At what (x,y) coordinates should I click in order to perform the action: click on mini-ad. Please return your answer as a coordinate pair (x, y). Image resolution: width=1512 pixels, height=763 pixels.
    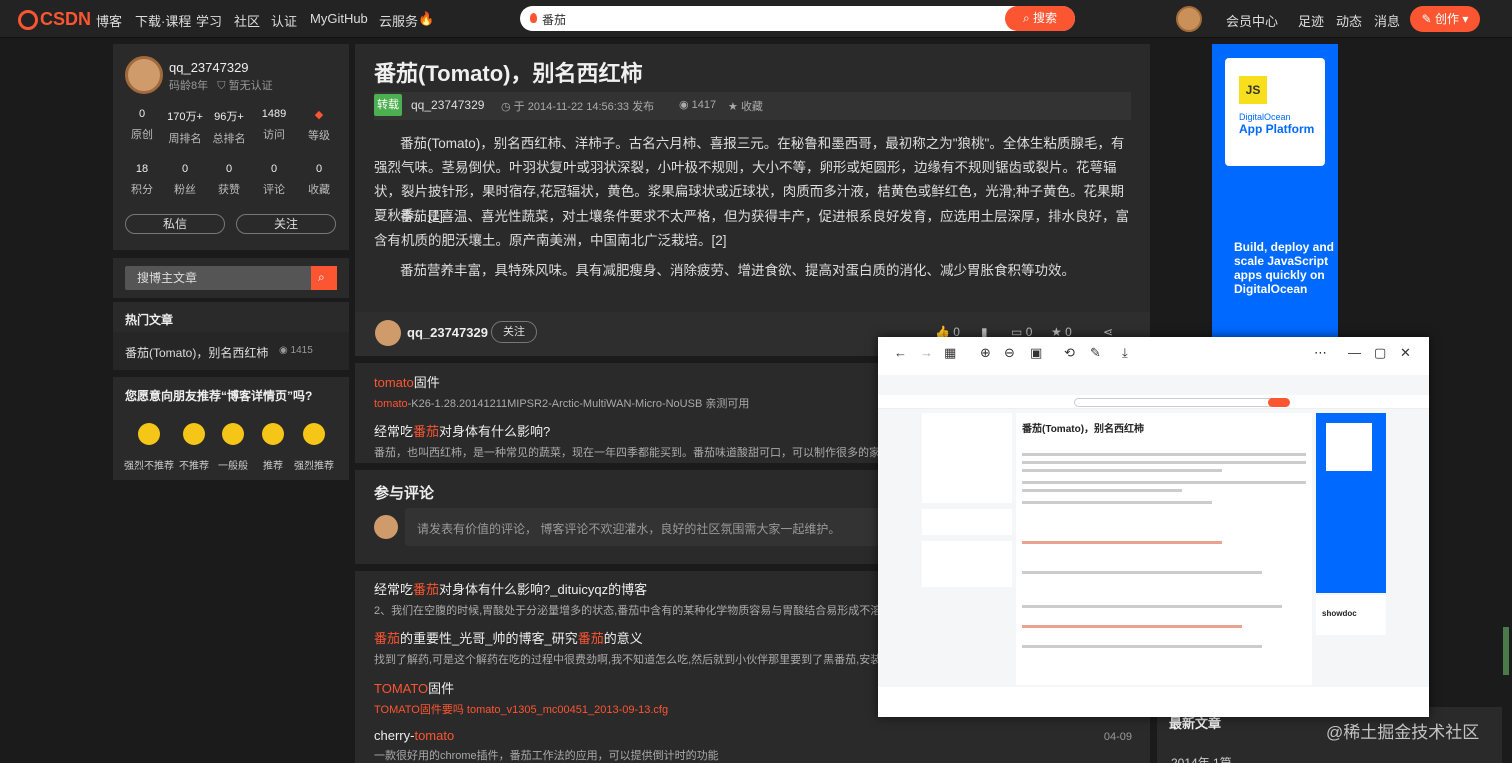
    Looking at the image, I should click on (1351, 503).